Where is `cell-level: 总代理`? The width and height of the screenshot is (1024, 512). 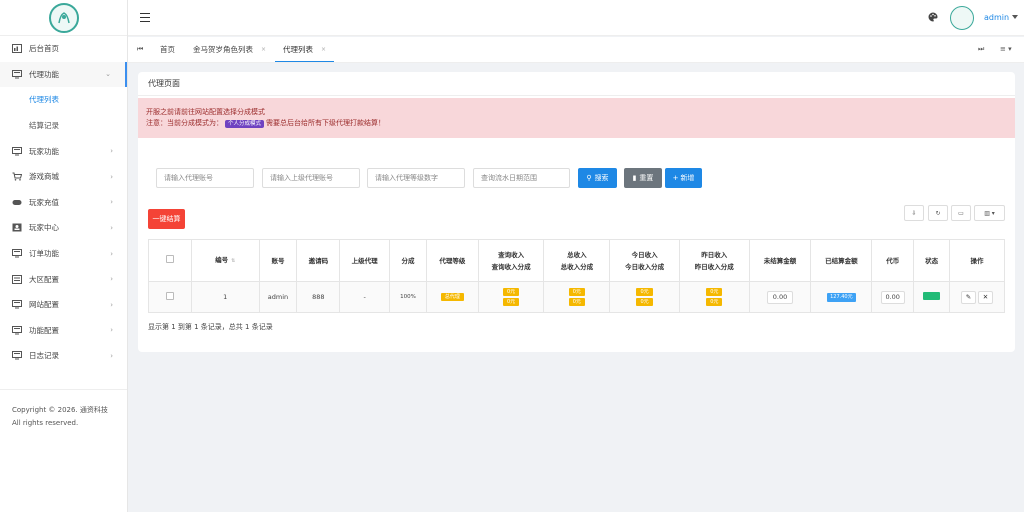
cell-level: 总代理 is located at coordinates (452, 297).